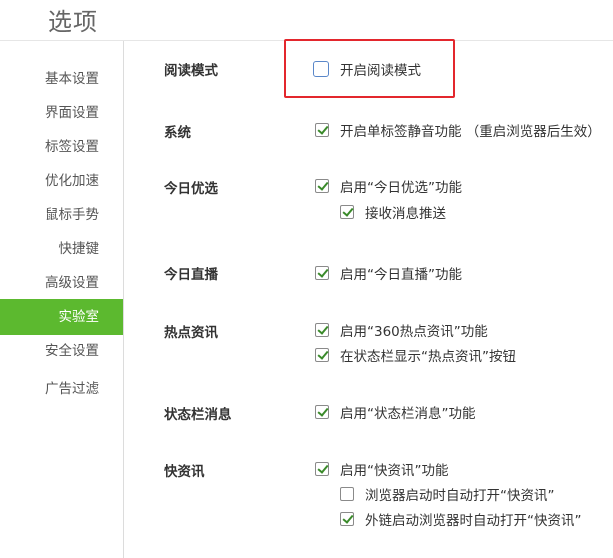  I want to click on sidebar-item-advanced: 高级设置, so click(72, 283).